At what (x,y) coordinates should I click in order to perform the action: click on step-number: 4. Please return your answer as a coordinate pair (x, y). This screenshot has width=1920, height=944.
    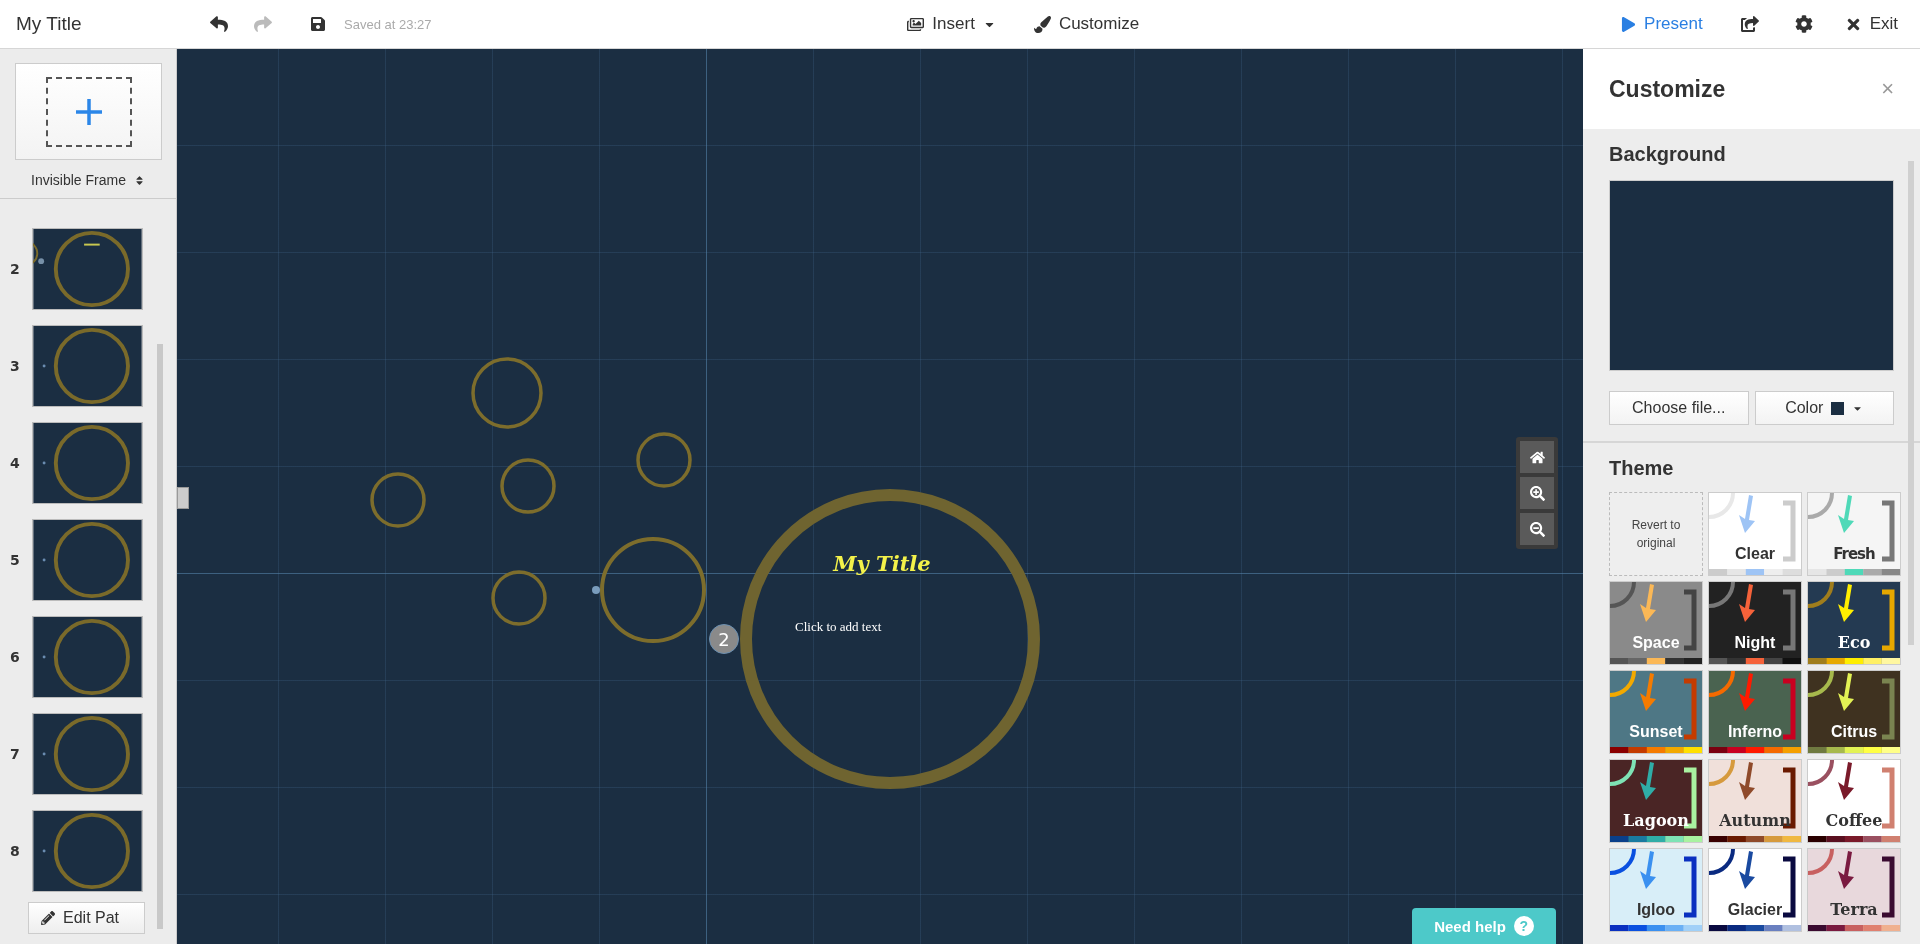
    Looking at the image, I should click on (15, 463).